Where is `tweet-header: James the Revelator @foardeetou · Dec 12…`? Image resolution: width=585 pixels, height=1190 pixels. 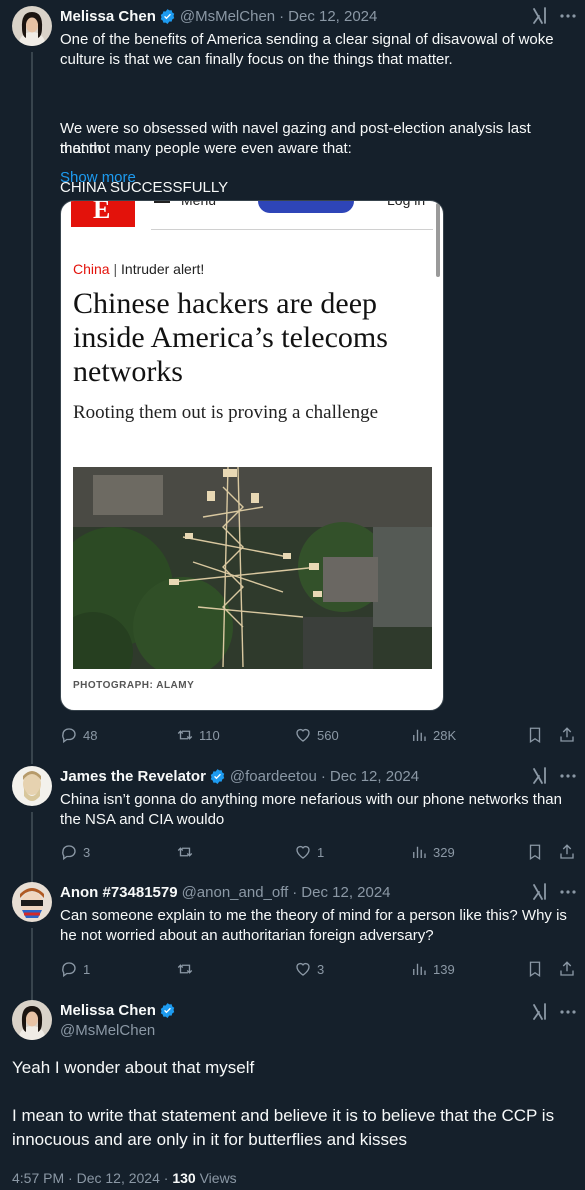 tweet-header: James the Revelator @foardeetou · Dec 12… is located at coordinates (240, 776).